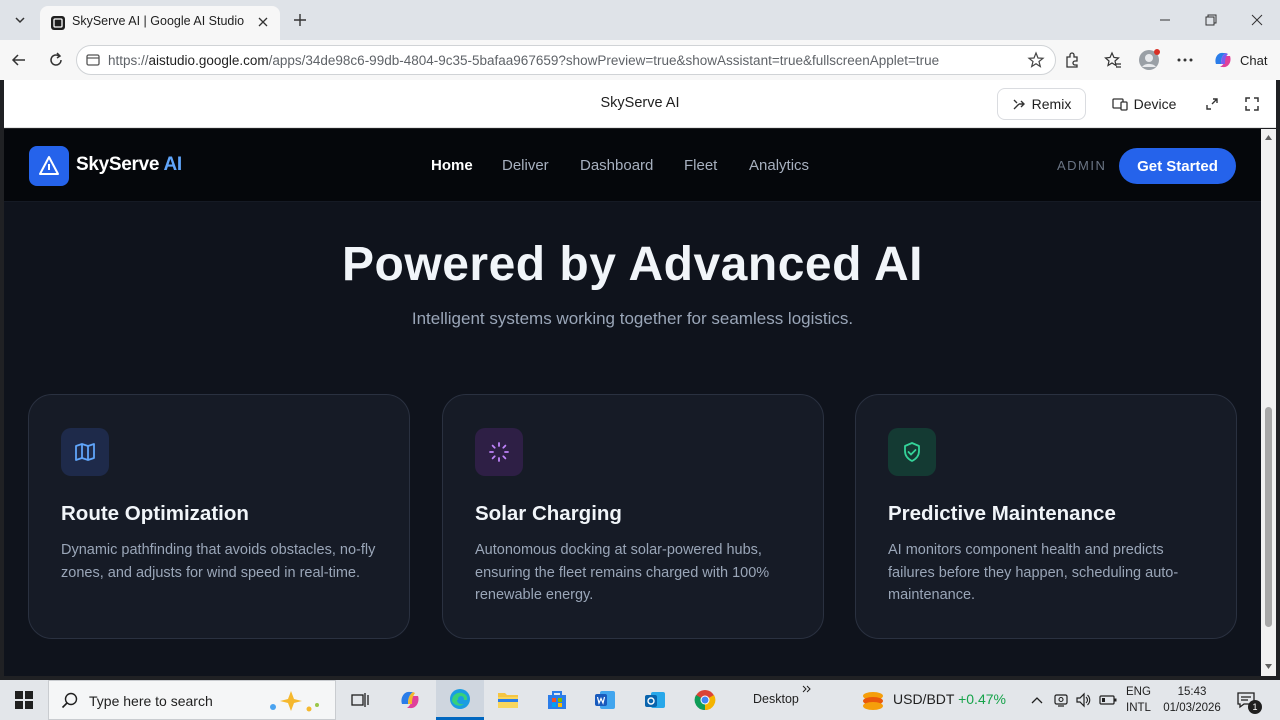 The height and width of the screenshot is (720, 1280). What do you see at coordinates (1165, 20) in the screenshot?
I see `minimize-icon` at bounding box center [1165, 20].